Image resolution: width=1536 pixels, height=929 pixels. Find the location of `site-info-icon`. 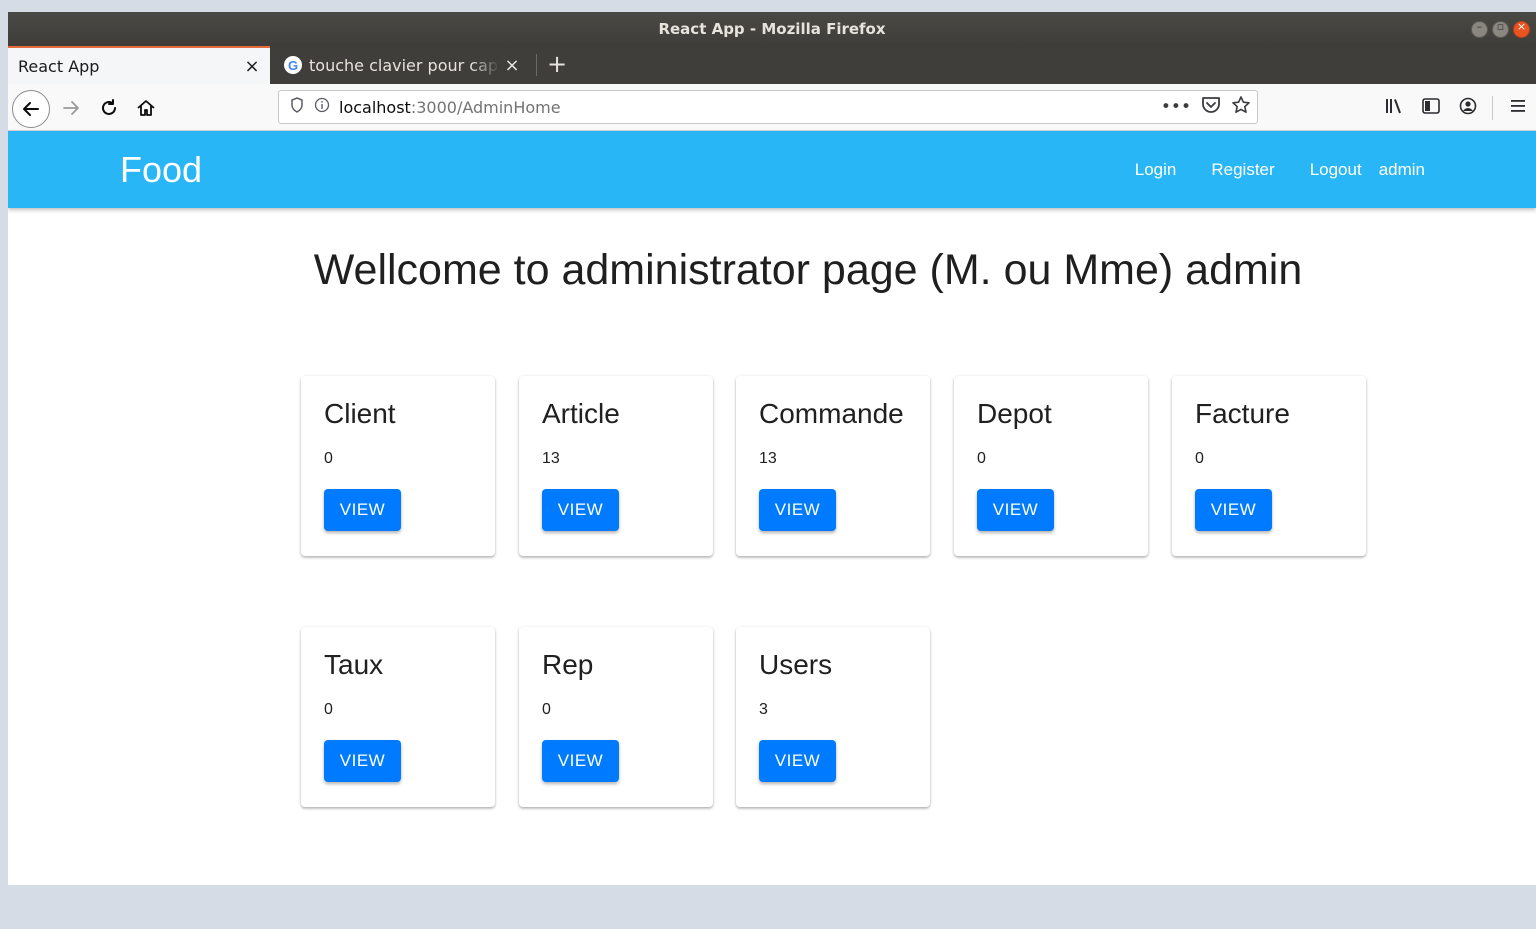

site-info-icon is located at coordinates (322, 107).